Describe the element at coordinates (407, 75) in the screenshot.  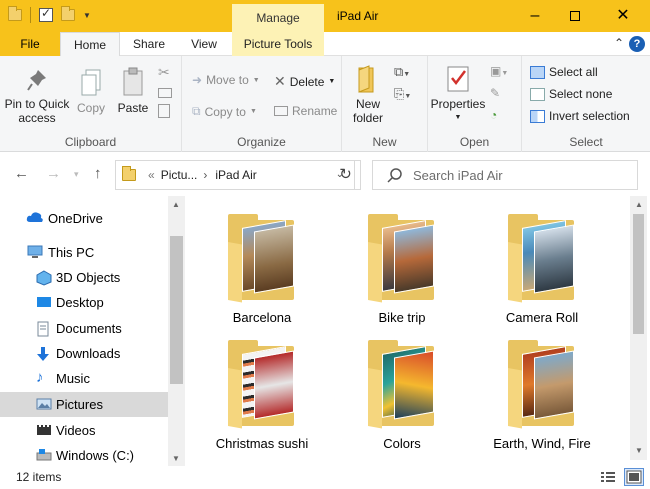
I see `new-item-icon: ⧉▼` at that location.